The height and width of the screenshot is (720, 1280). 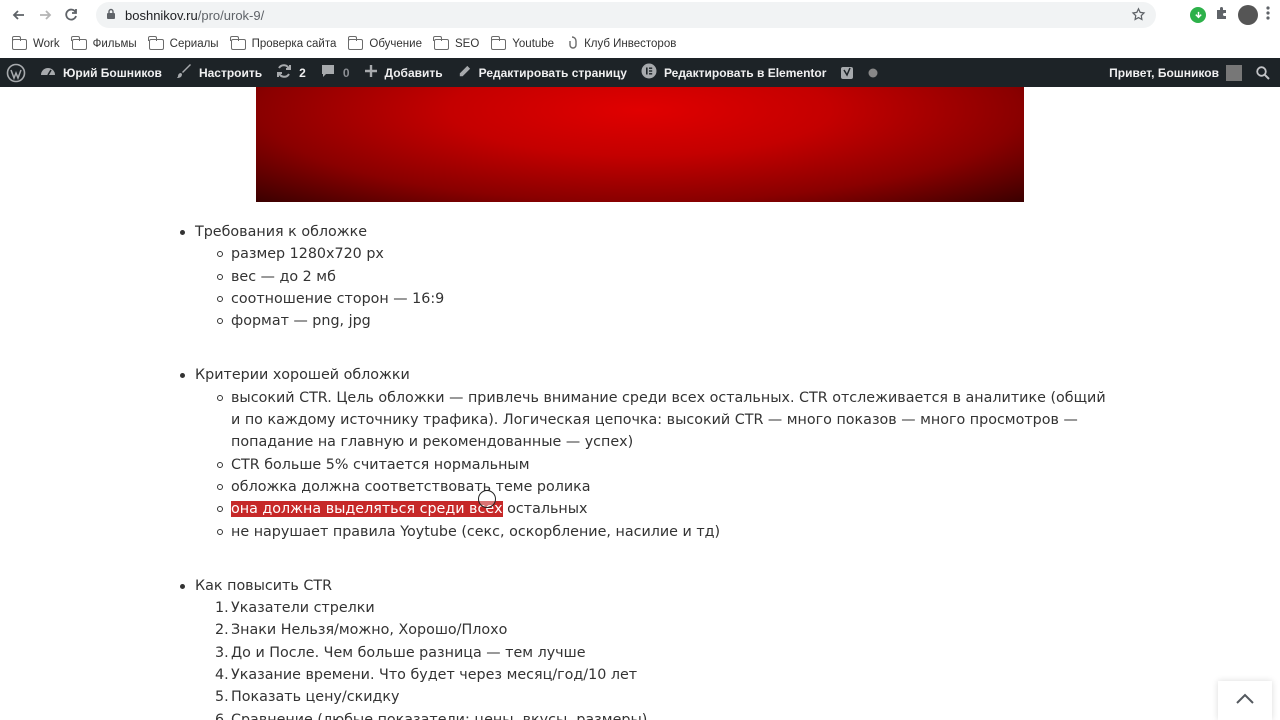 I want to click on yoast-icon, so click(x=847, y=72).